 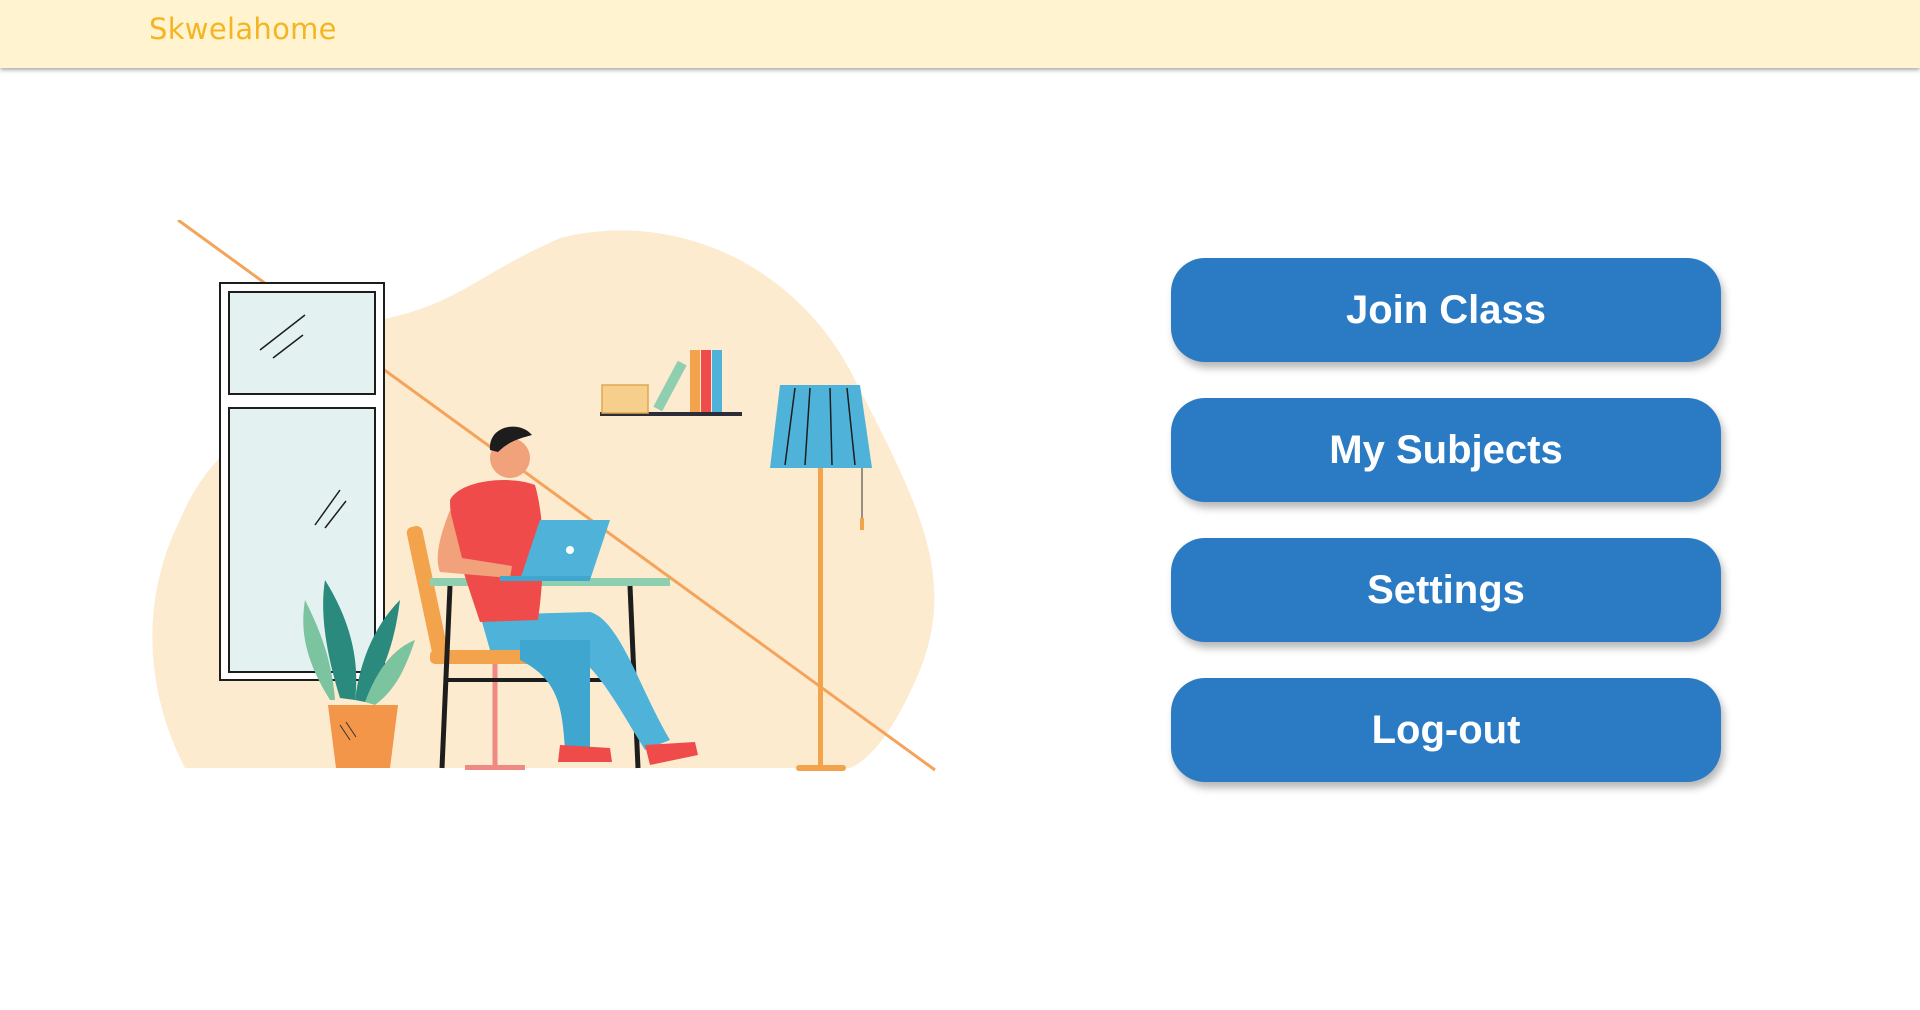 I want to click on join-class-button: Join Class, so click(x=1446, y=310).